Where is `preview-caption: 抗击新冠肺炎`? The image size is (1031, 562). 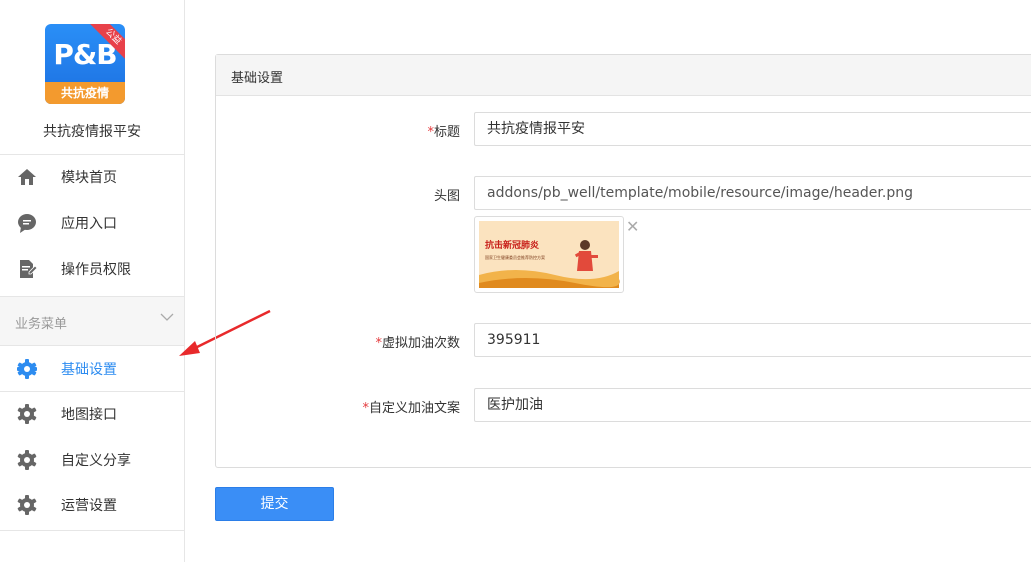 preview-caption: 抗击新冠肺炎 is located at coordinates (512, 245).